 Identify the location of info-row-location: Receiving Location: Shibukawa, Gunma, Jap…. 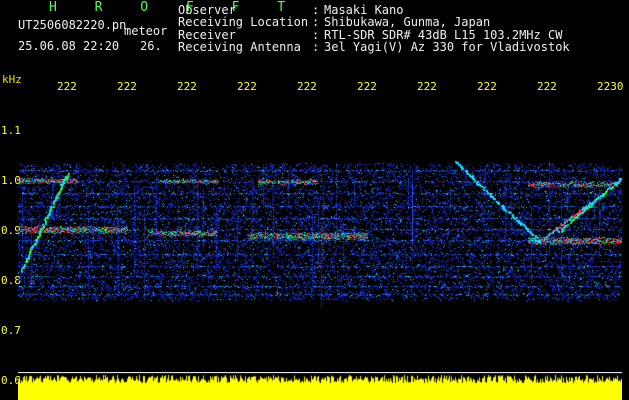
(374, 22).